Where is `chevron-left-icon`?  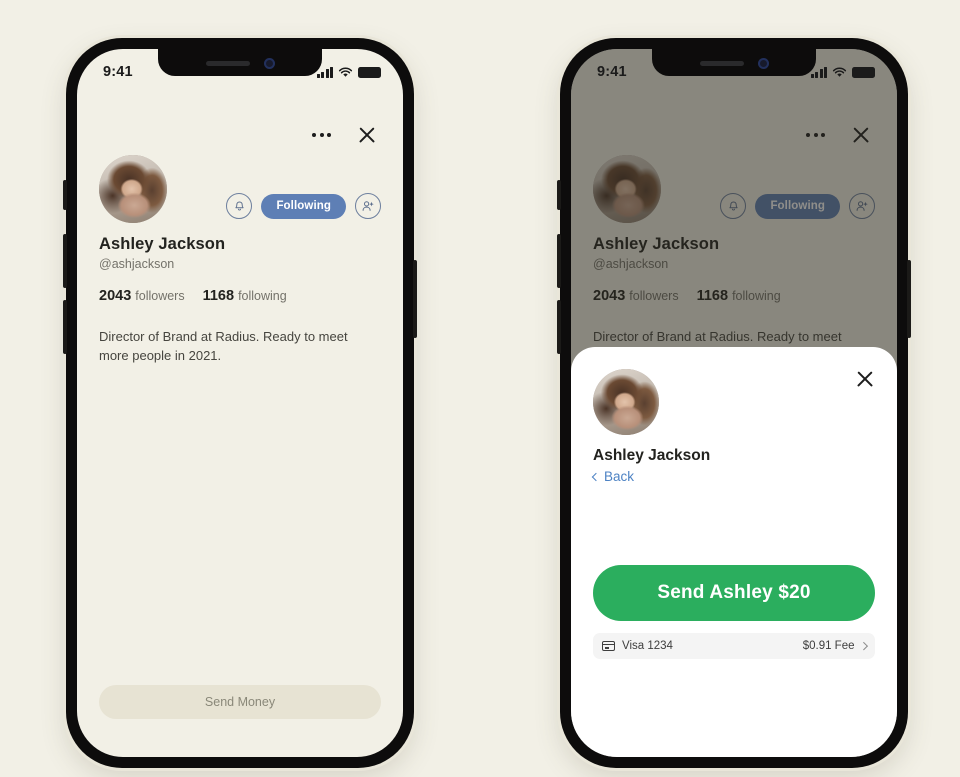 chevron-left-icon is located at coordinates (596, 476).